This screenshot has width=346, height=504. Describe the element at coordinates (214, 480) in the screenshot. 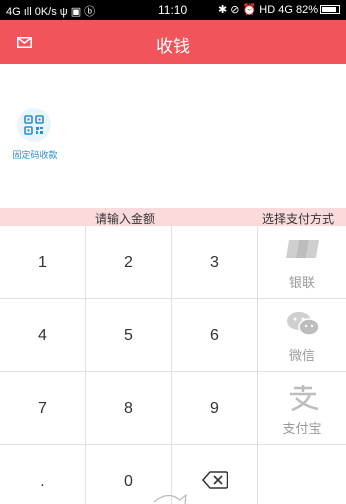

I see `backspace-icon` at that location.